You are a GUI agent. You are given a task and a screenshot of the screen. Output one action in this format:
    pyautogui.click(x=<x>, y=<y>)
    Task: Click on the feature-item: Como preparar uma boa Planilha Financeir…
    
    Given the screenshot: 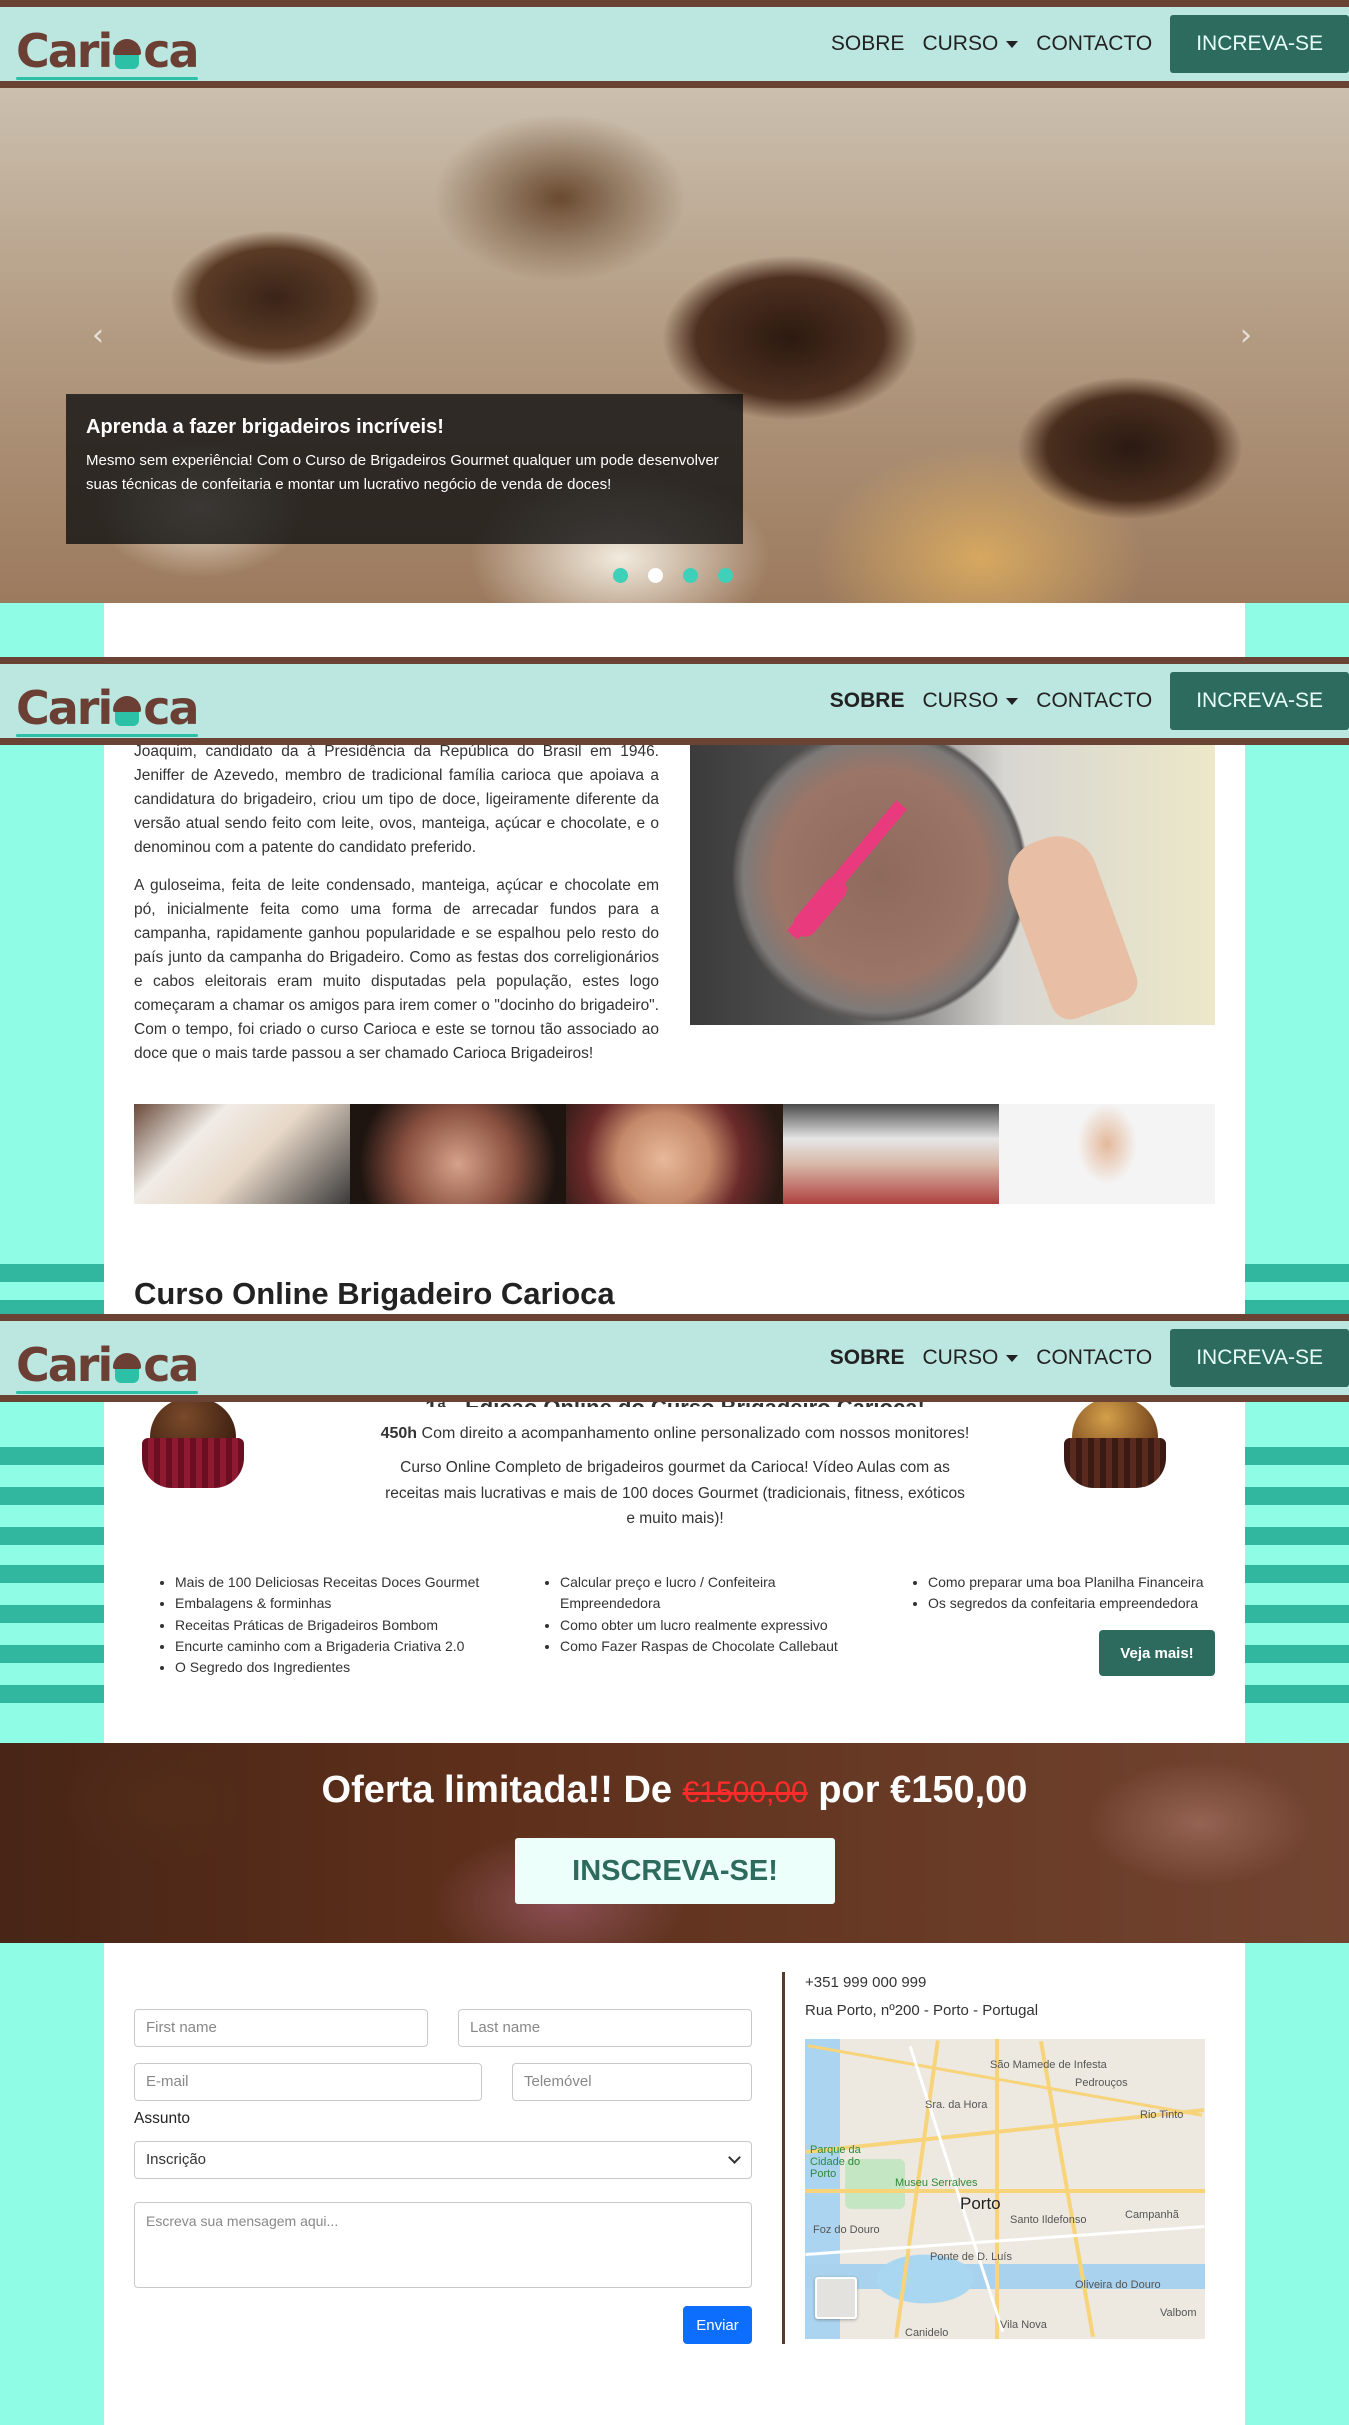 What is the action you would take?
    pyautogui.click(x=1073, y=1582)
    